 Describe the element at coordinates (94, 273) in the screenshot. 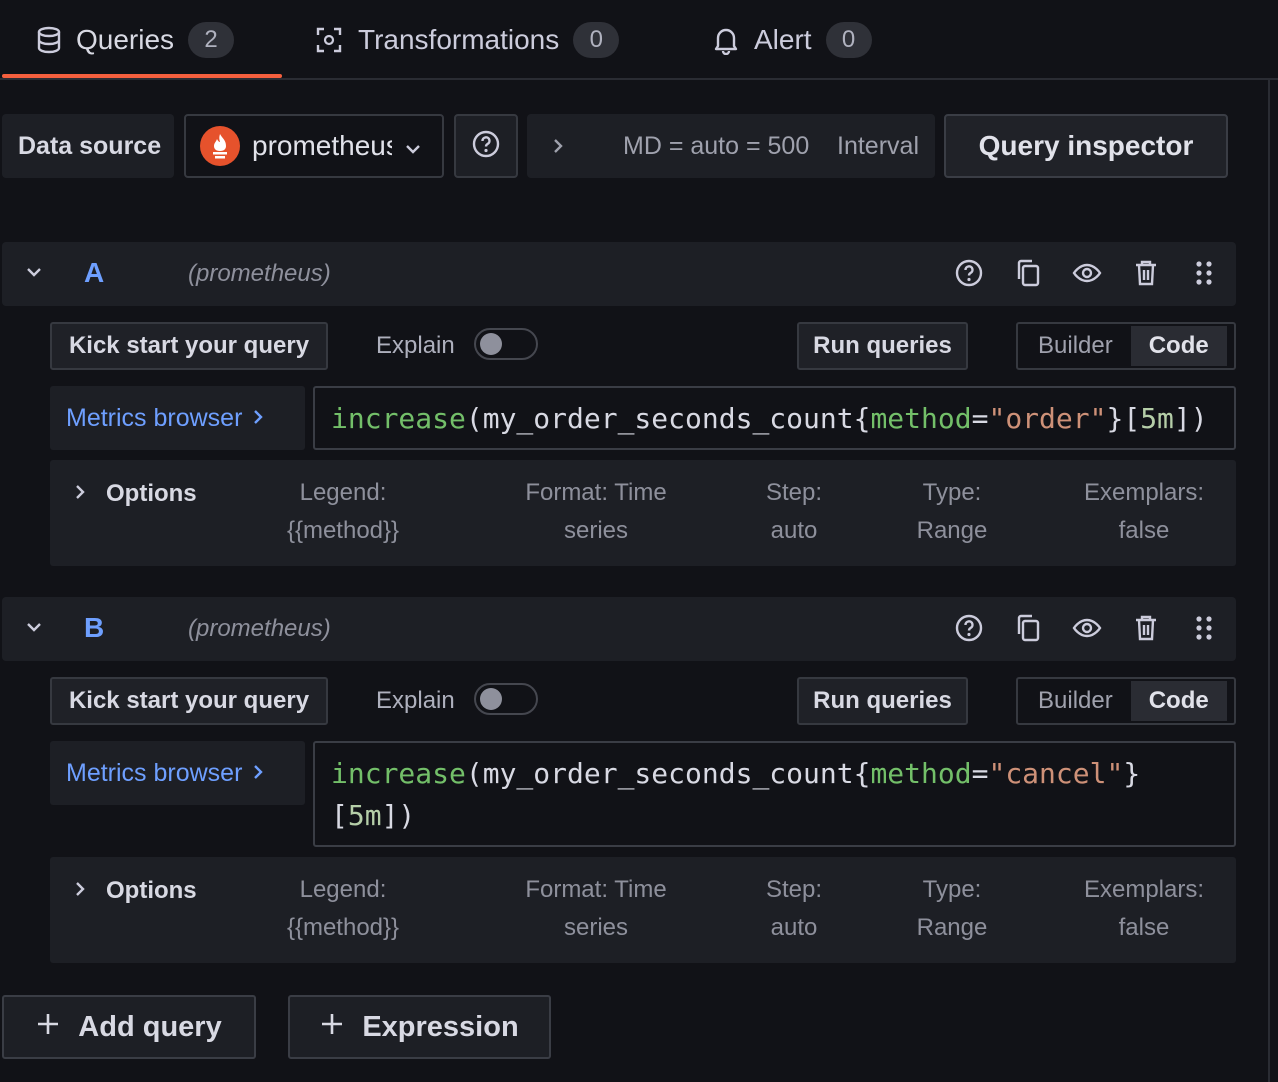

I see `query-letter: A` at that location.